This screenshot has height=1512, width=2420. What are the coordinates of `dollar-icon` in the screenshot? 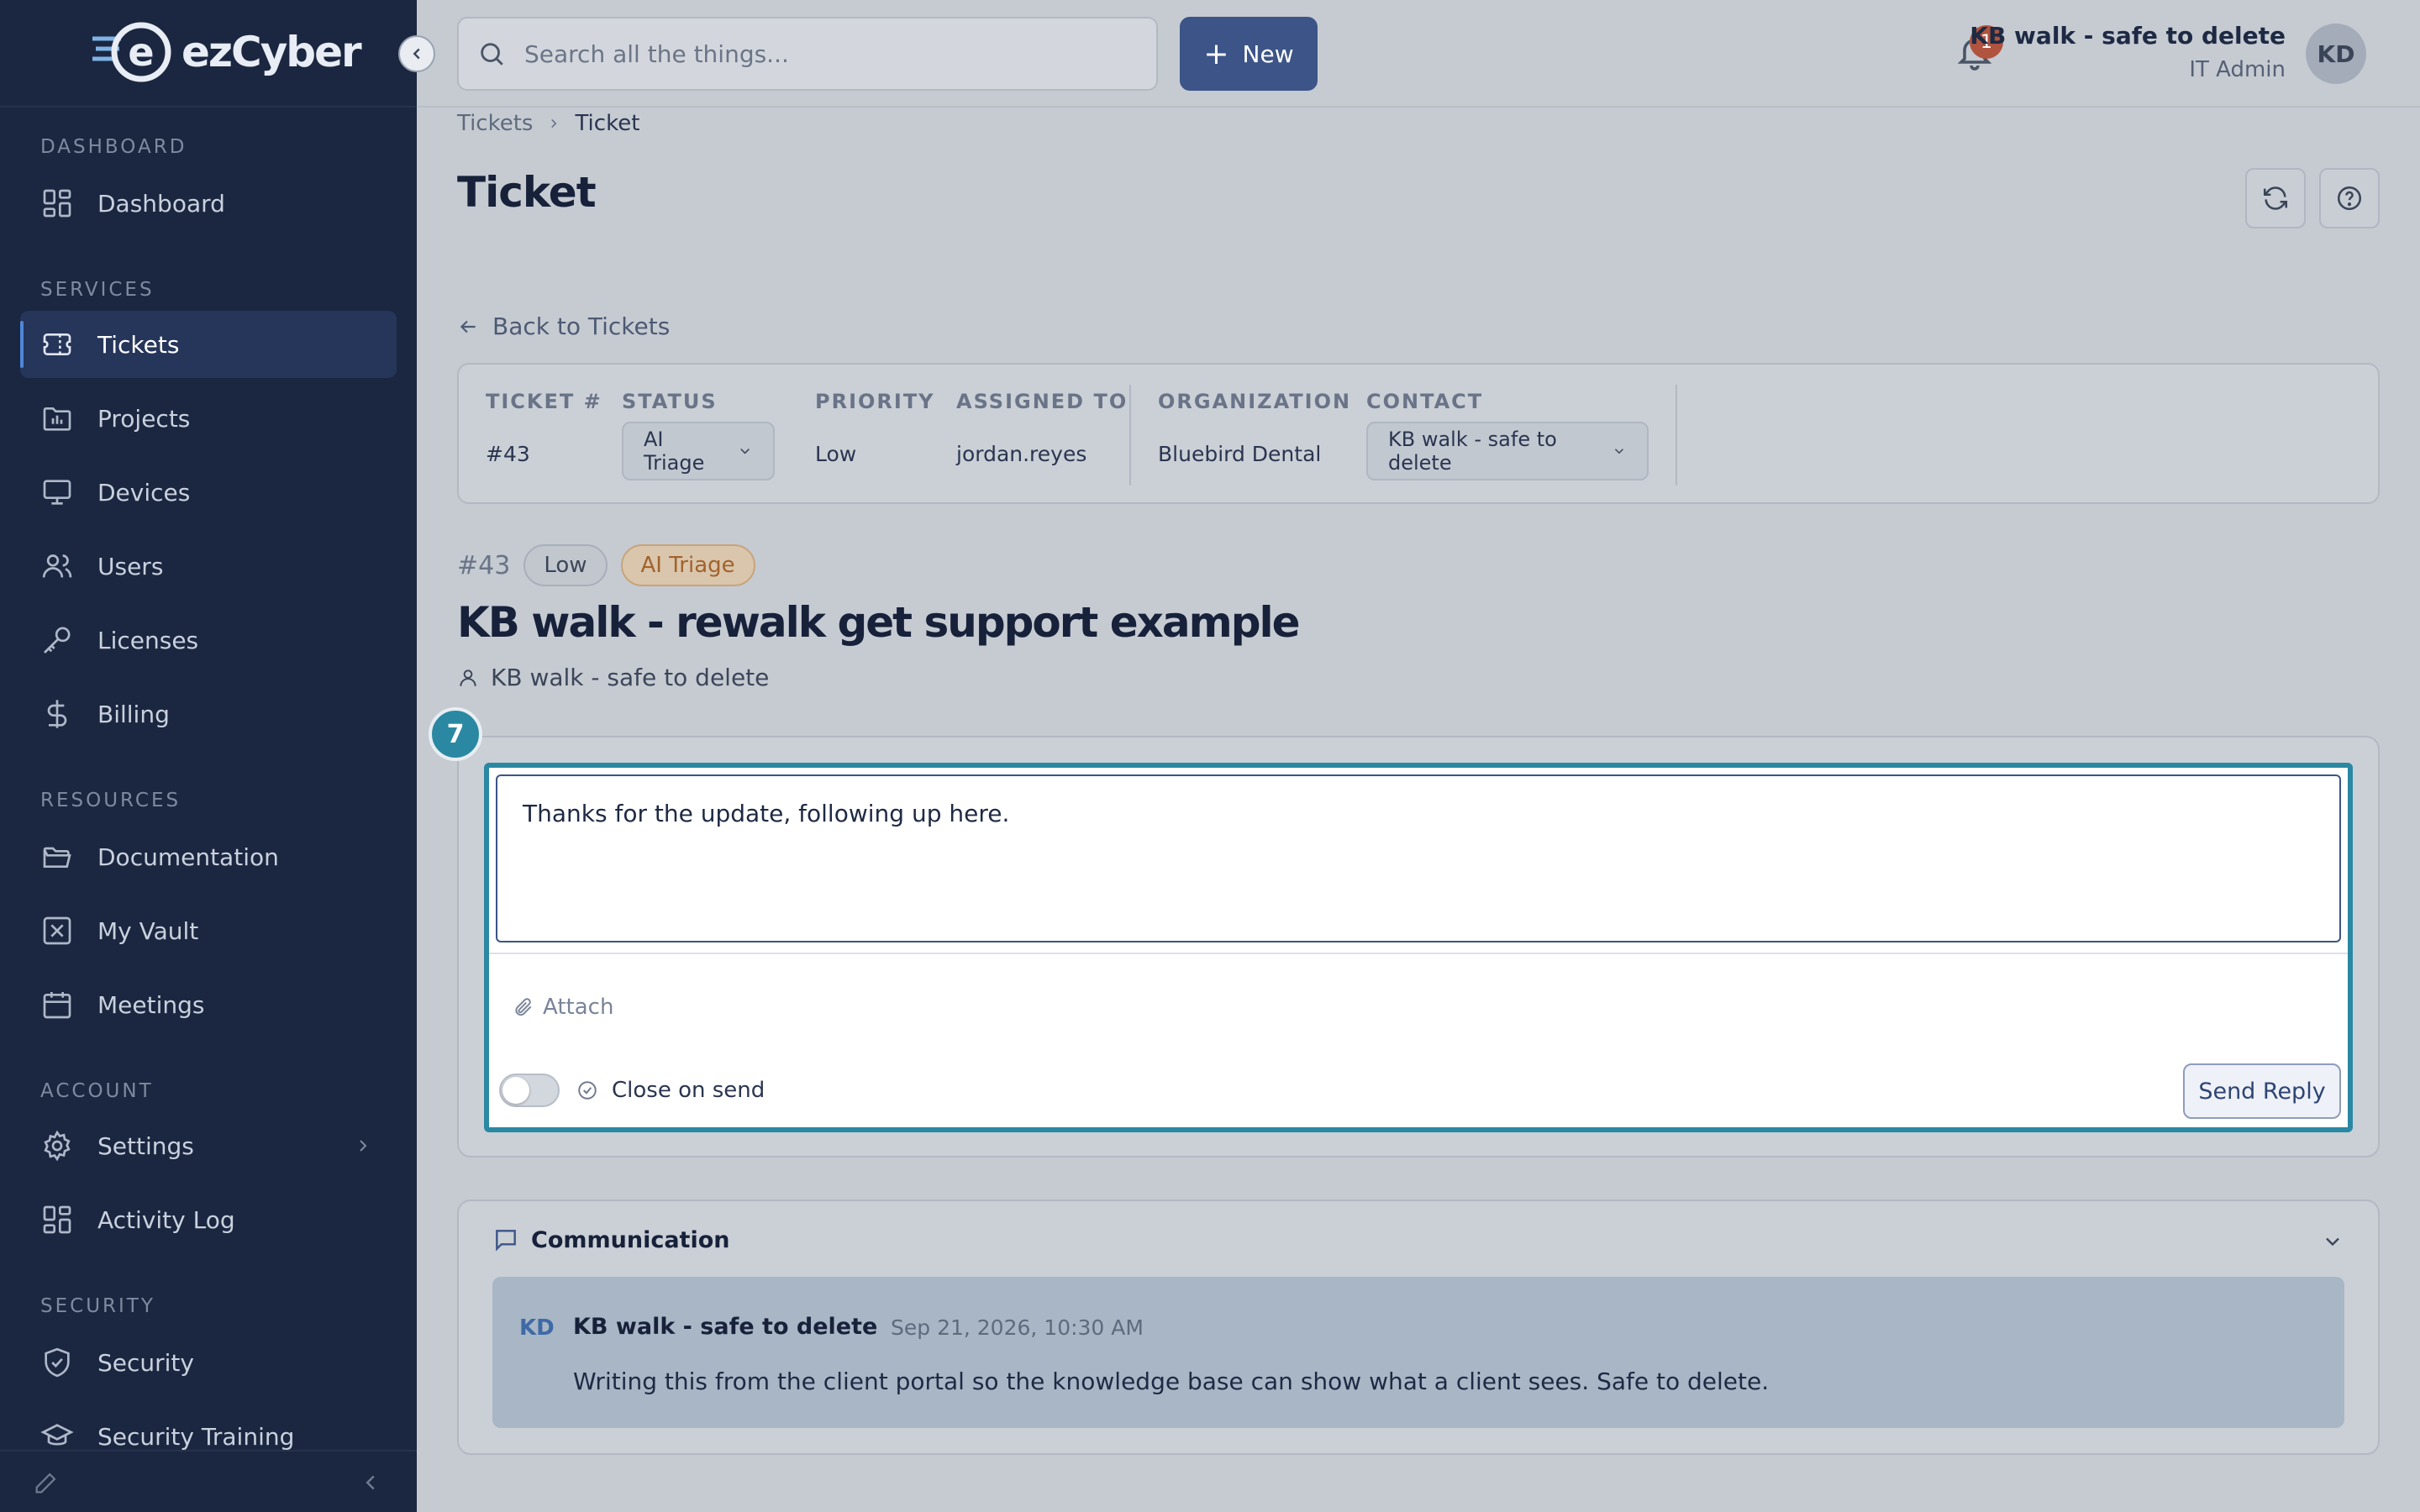 It's located at (57, 714).